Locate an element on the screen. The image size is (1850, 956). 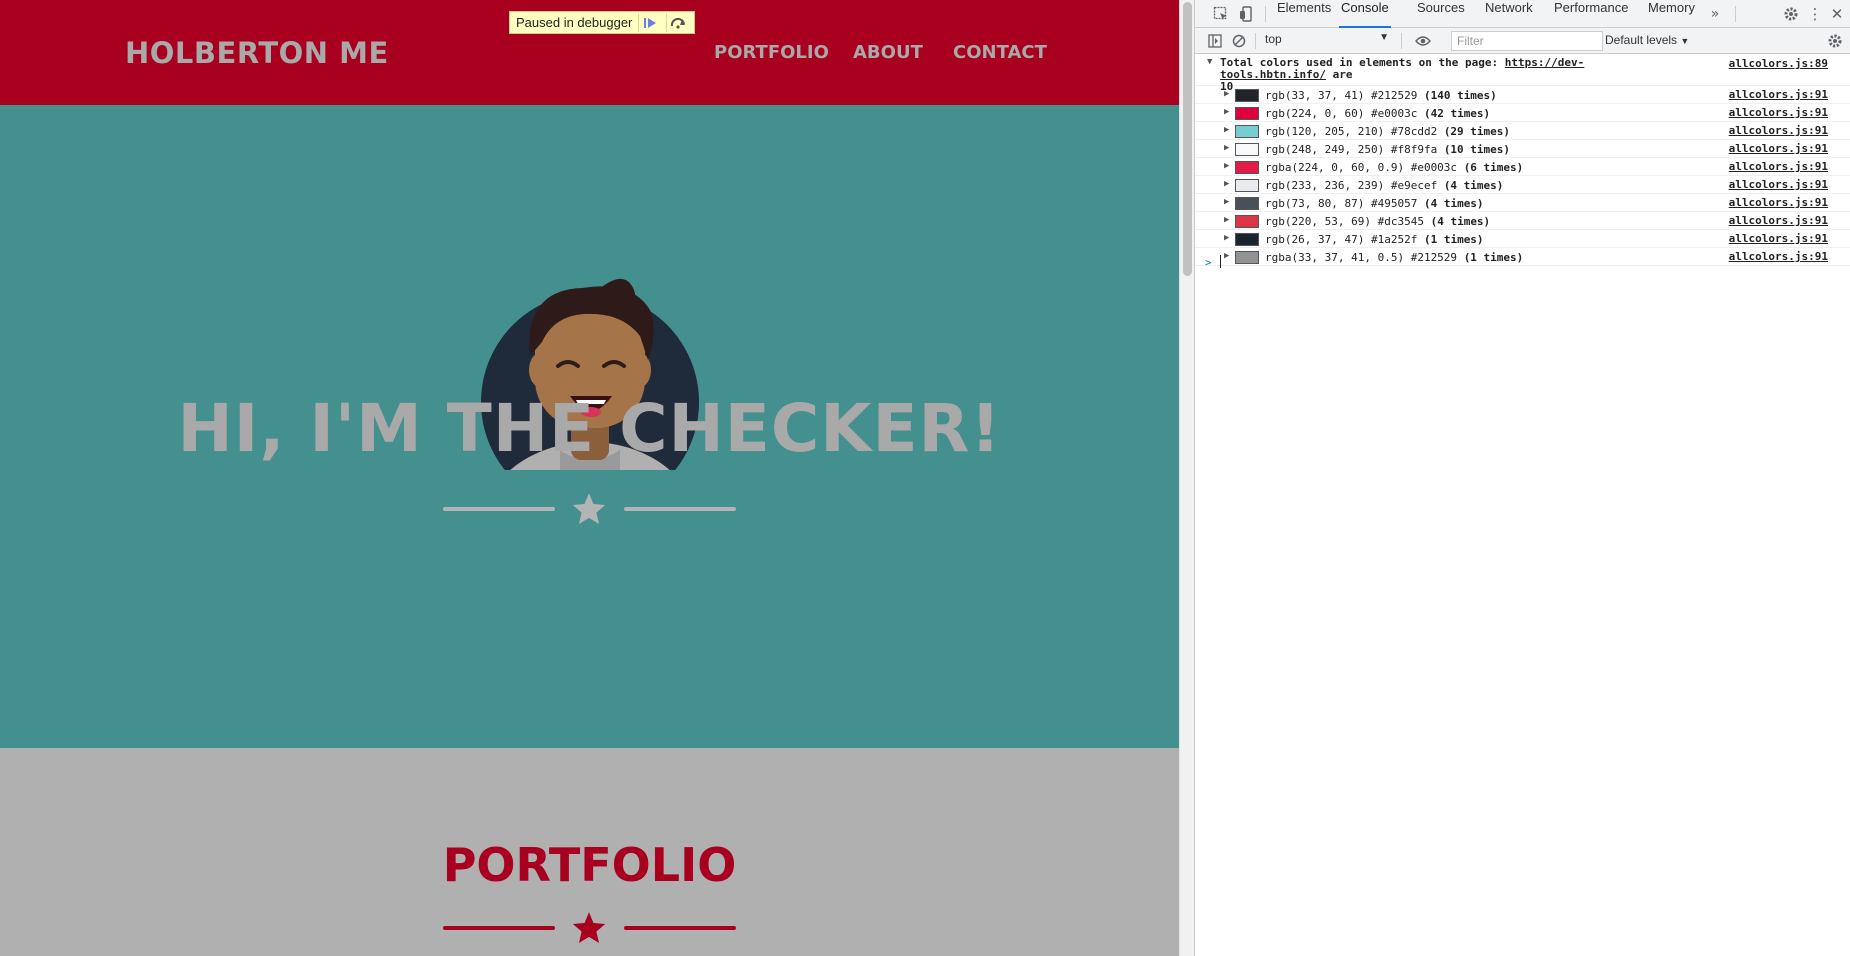
nav-link-portfolio: PORTFOLIO is located at coordinates (771, 52).